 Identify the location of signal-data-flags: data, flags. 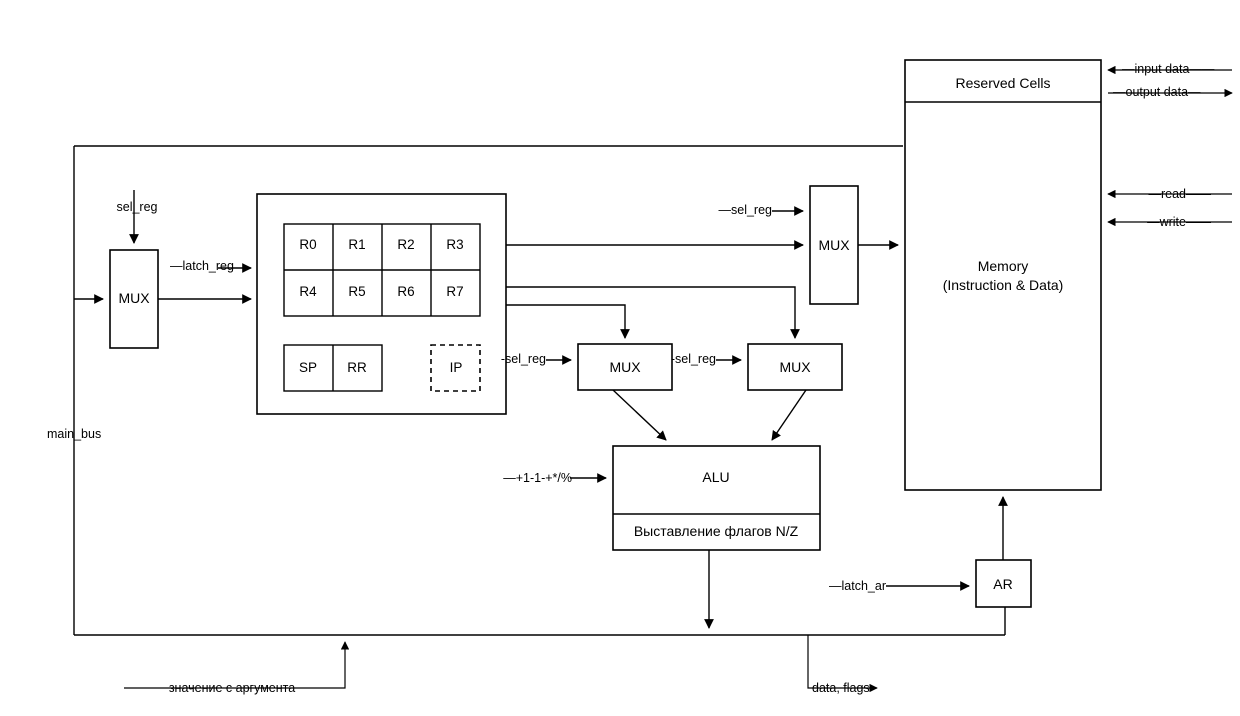
(841, 688).